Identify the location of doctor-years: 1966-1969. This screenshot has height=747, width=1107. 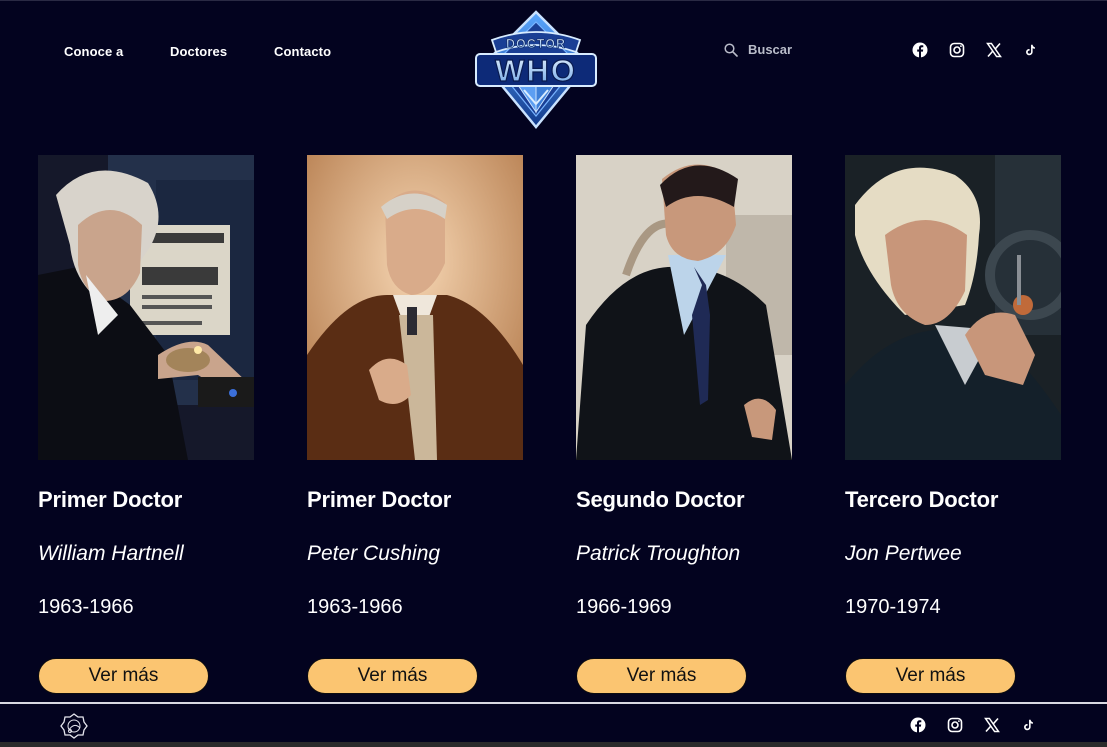
(624, 607).